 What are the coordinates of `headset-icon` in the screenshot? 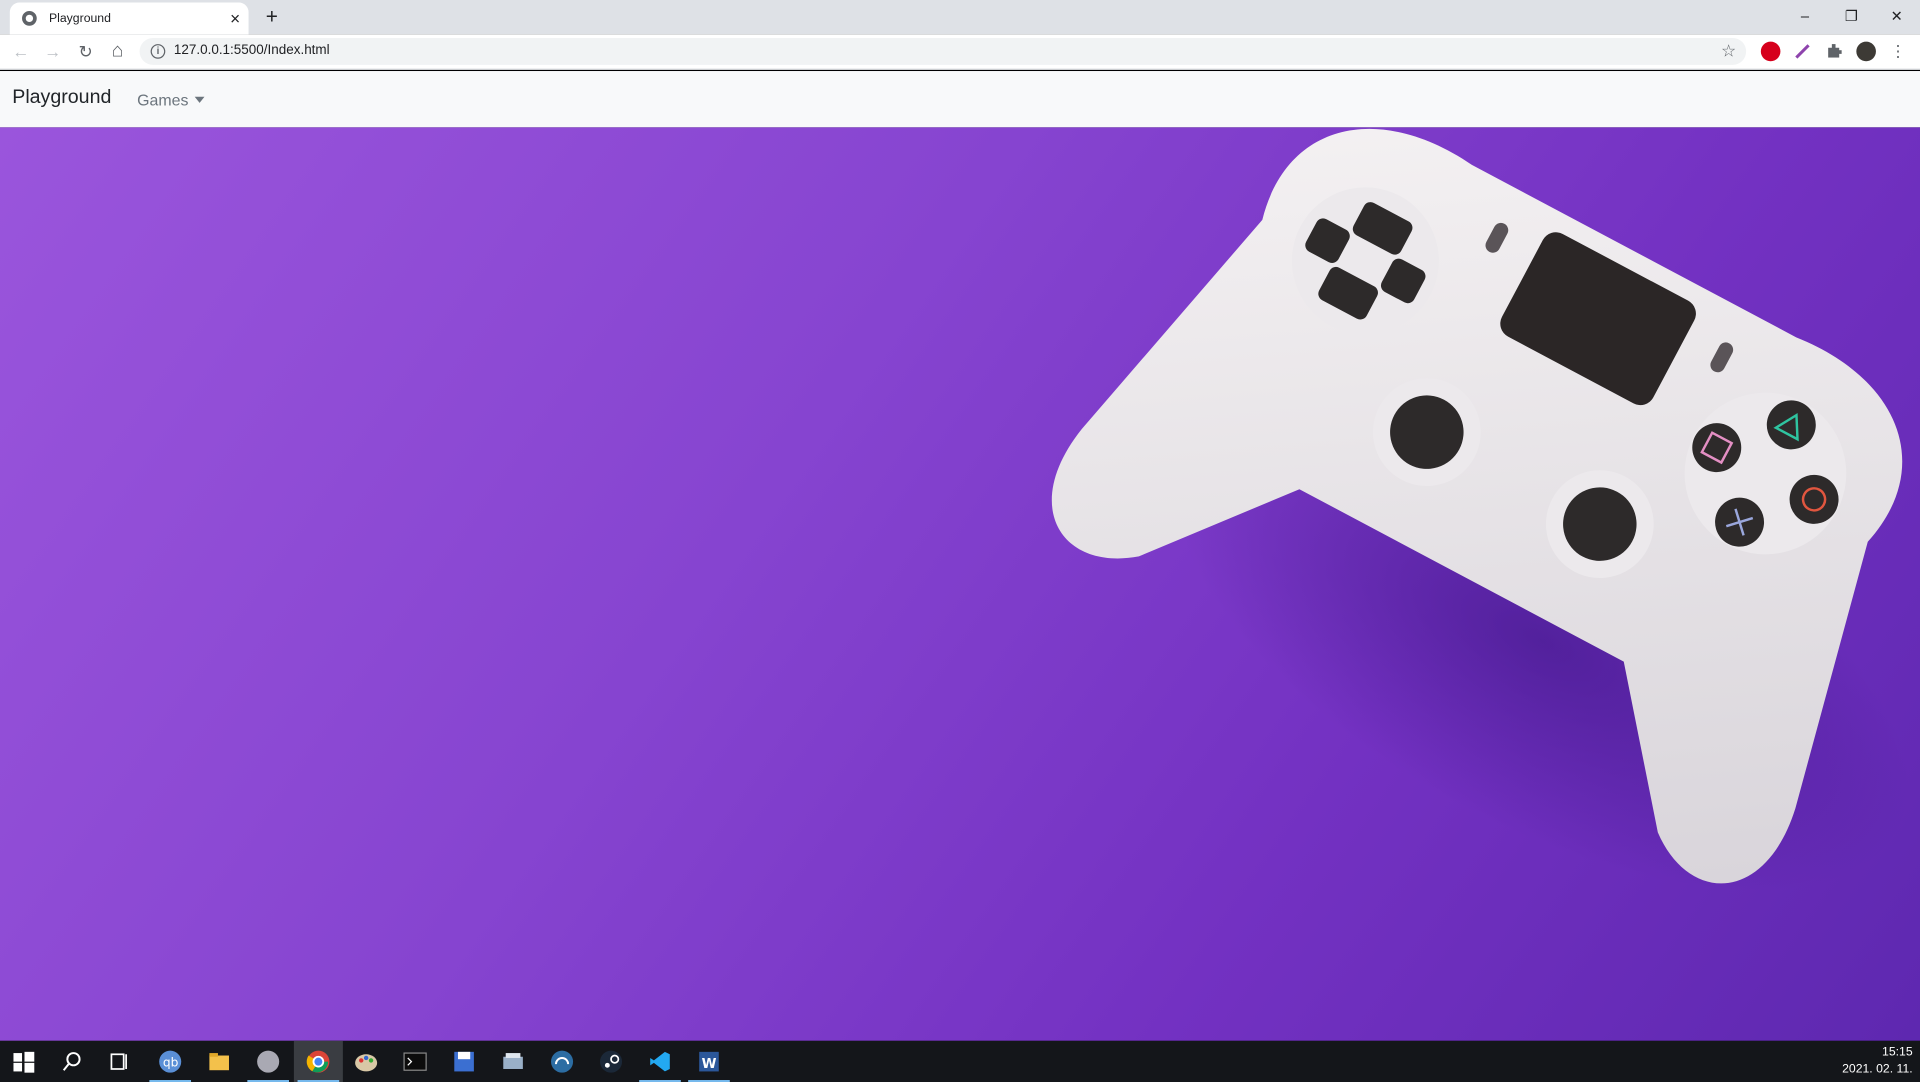 It's located at (562, 1061).